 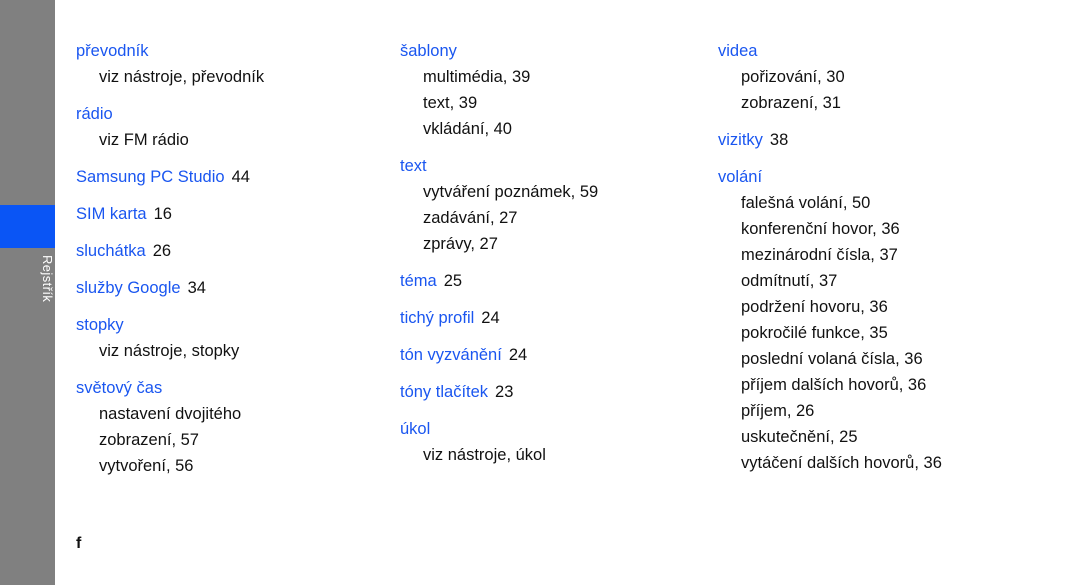 I want to click on index-subentry: text, 39, so click(x=450, y=103).